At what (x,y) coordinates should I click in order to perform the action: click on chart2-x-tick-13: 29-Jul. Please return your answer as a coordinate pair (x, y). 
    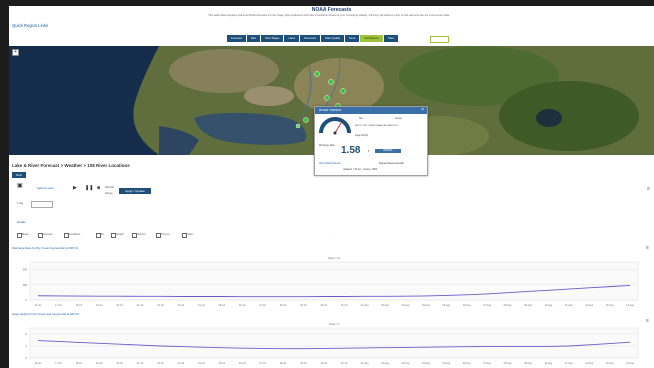
    Looking at the image, I should click on (303, 363).